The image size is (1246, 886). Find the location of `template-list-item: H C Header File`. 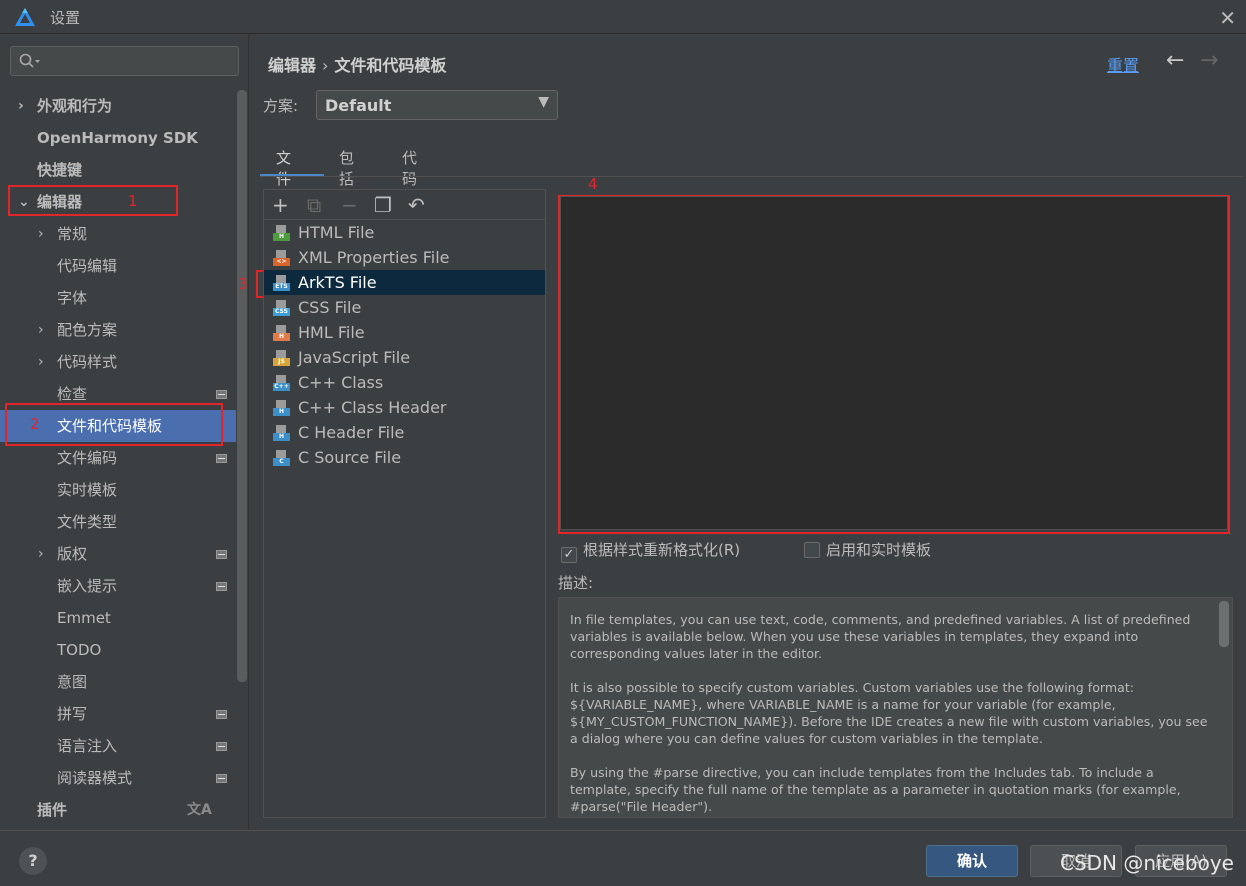

template-list-item: H C Header File is located at coordinates (404, 432).